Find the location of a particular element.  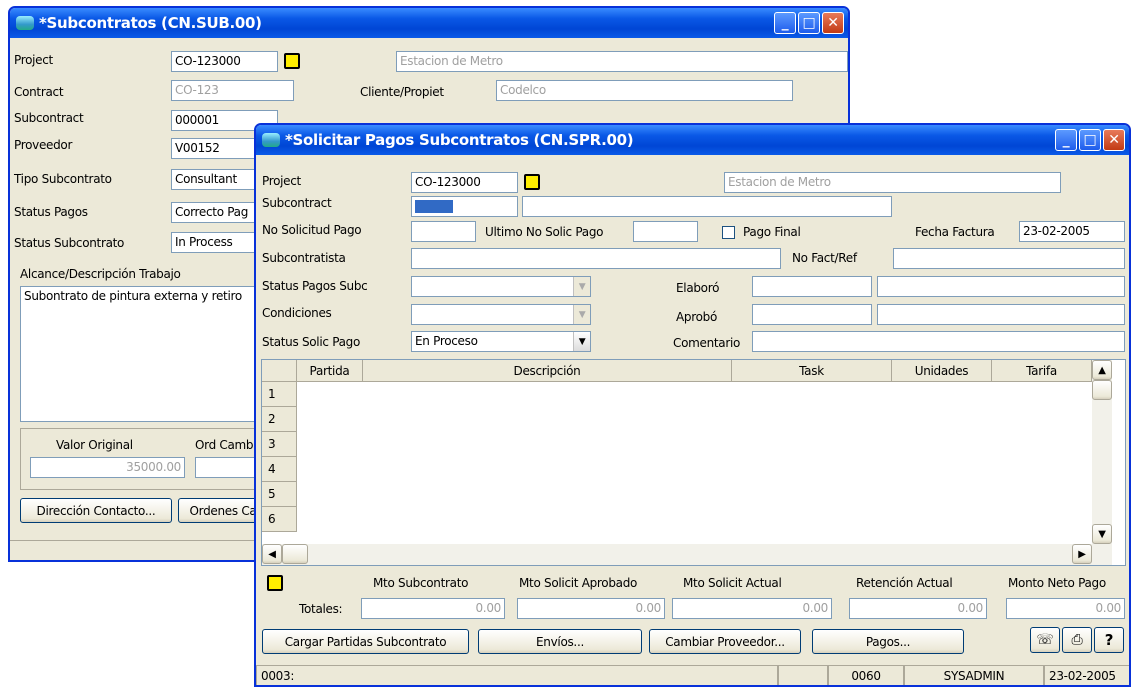

proveedor-field: V00152 is located at coordinates (216, 148).